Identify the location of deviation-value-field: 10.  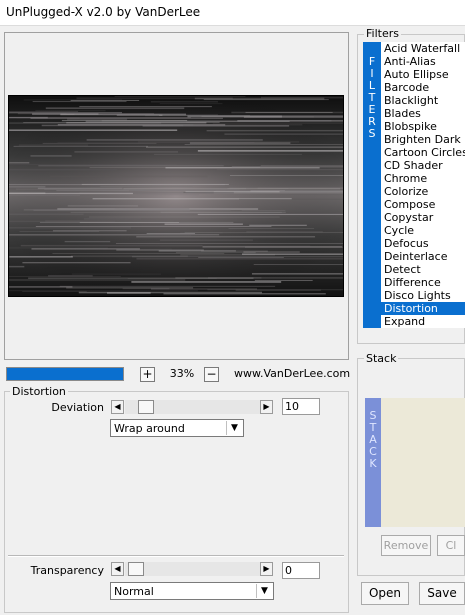
(301, 406).